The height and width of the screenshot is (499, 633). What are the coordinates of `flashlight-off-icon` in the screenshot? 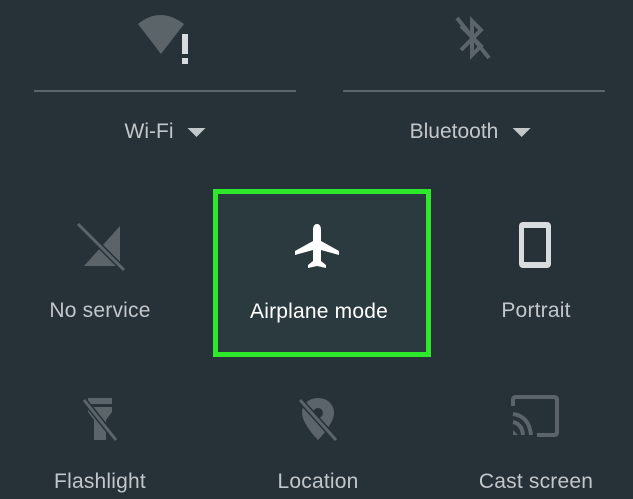 It's located at (100, 420).